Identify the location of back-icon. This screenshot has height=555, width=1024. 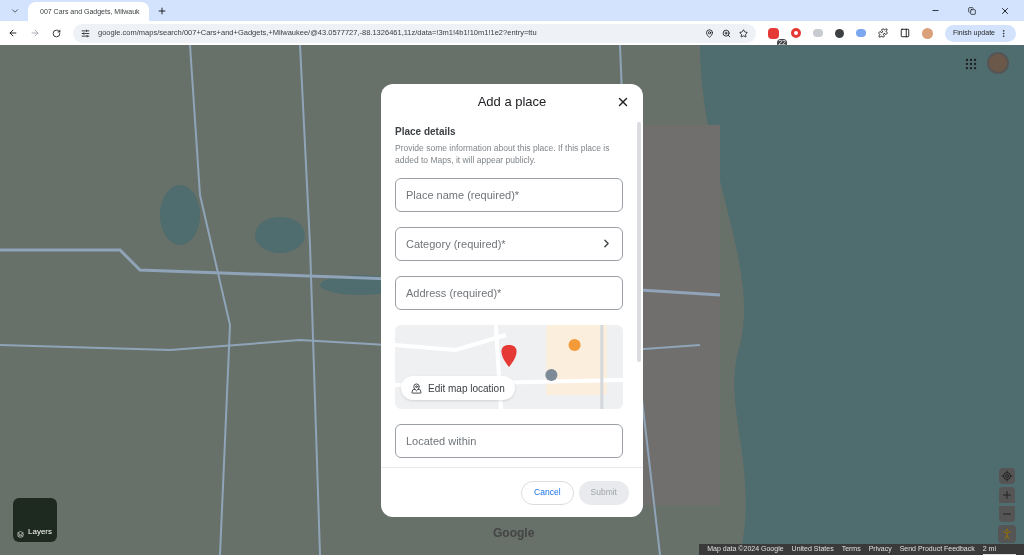
(13, 33).